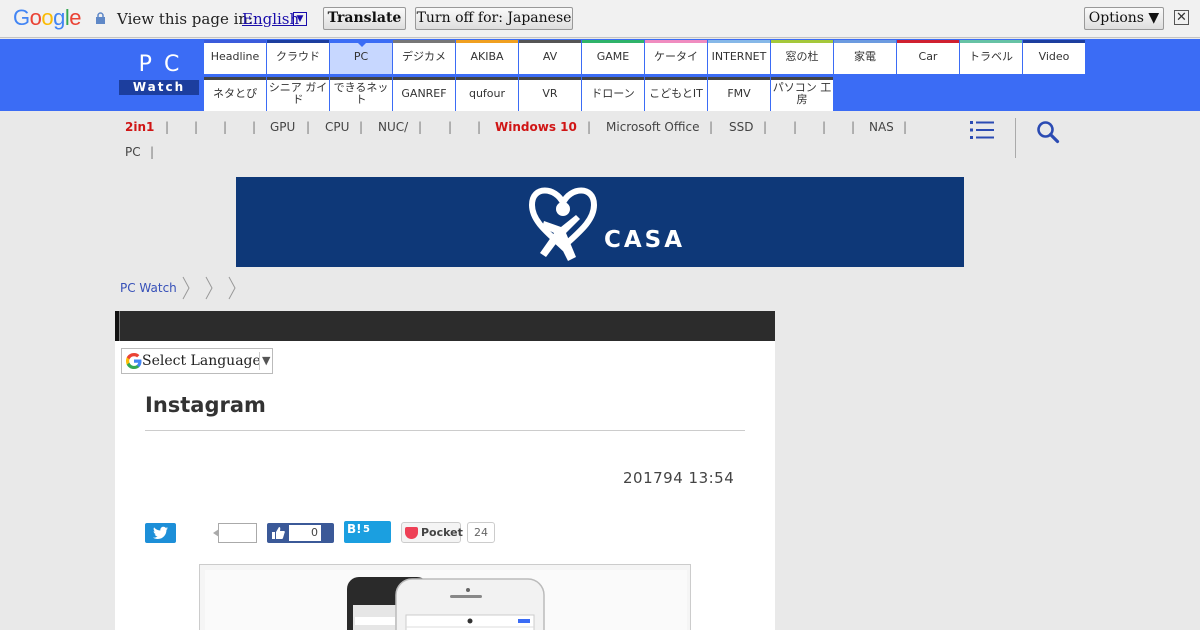  What do you see at coordinates (133, 152) in the screenshot?
I see `keyword-link: PC` at bounding box center [133, 152].